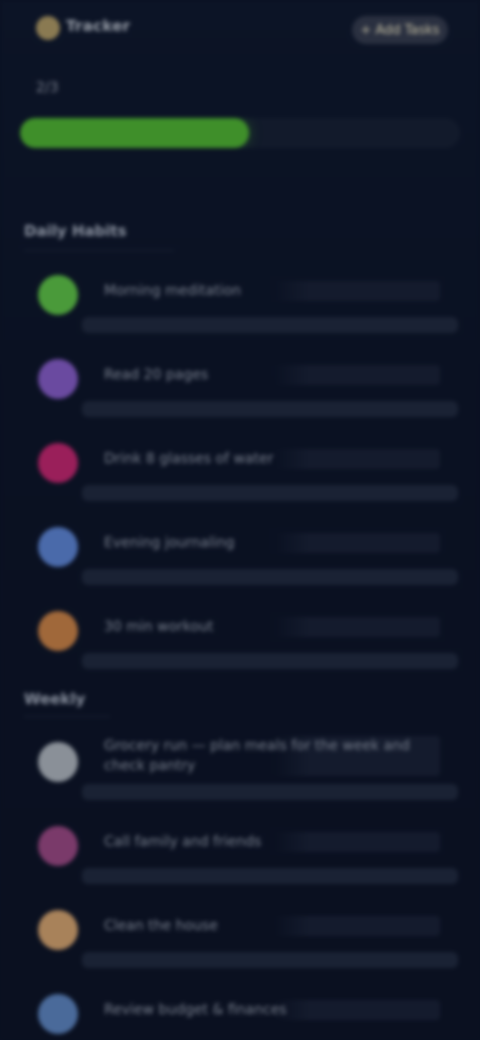 This screenshot has height=1040, width=480. Describe the element at coordinates (134, 133) in the screenshot. I see `progress-fill` at that location.